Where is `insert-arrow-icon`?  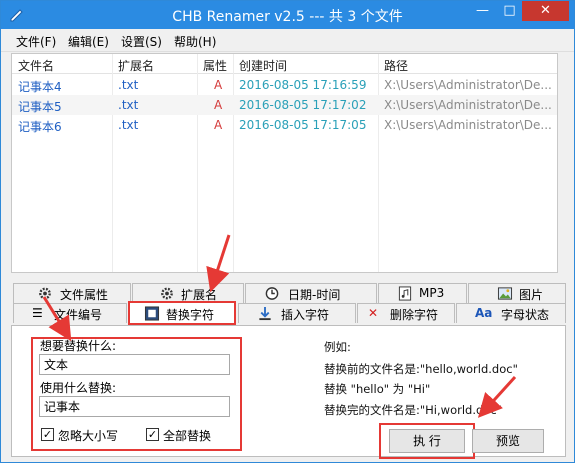
insert-arrow-icon is located at coordinates (265, 313).